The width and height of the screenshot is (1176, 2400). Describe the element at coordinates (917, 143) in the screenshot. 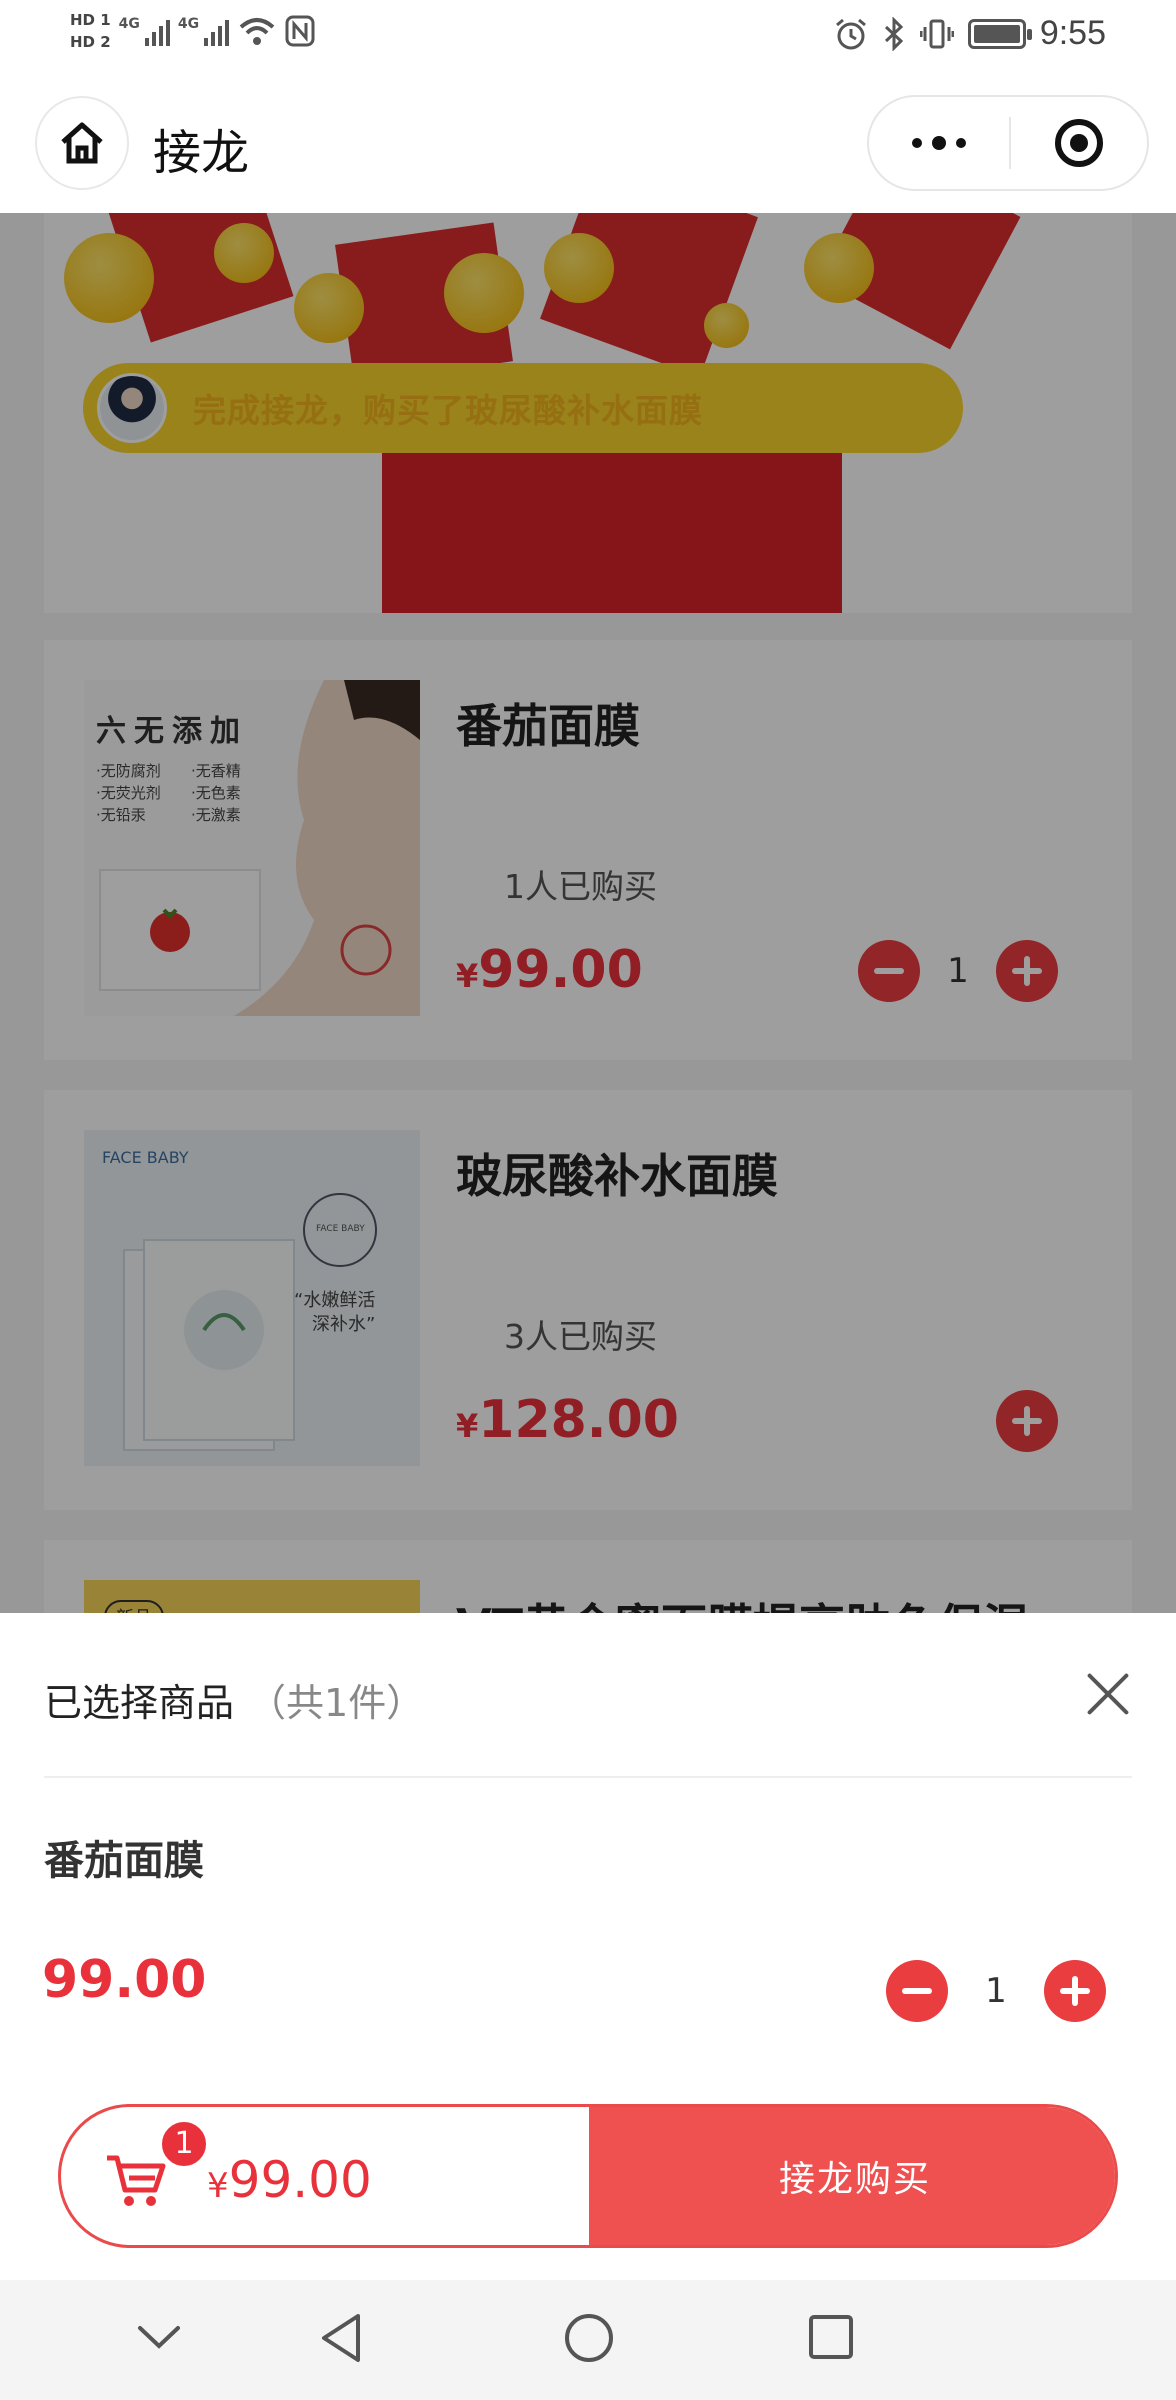

I see `more-icon` at that location.